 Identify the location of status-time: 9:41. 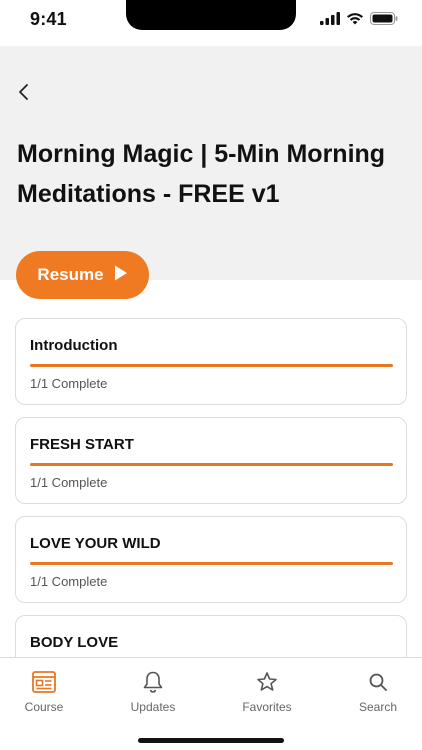
(48, 19).